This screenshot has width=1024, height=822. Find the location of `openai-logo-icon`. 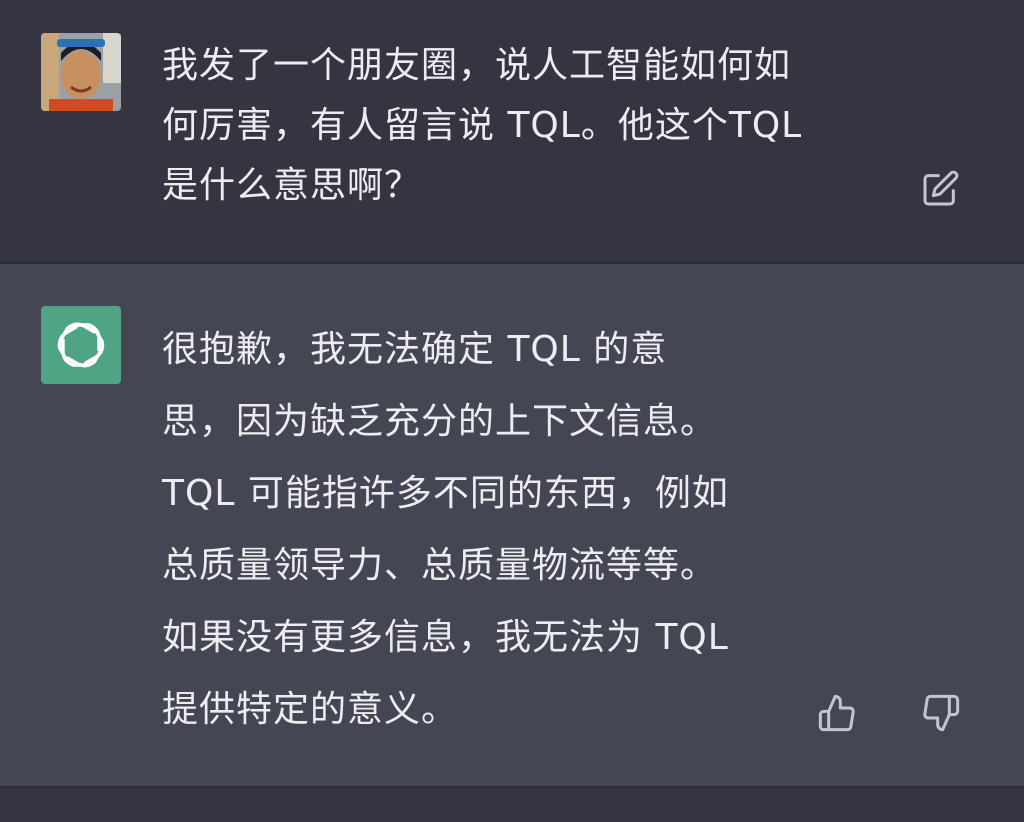

openai-logo-icon is located at coordinates (81, 345).